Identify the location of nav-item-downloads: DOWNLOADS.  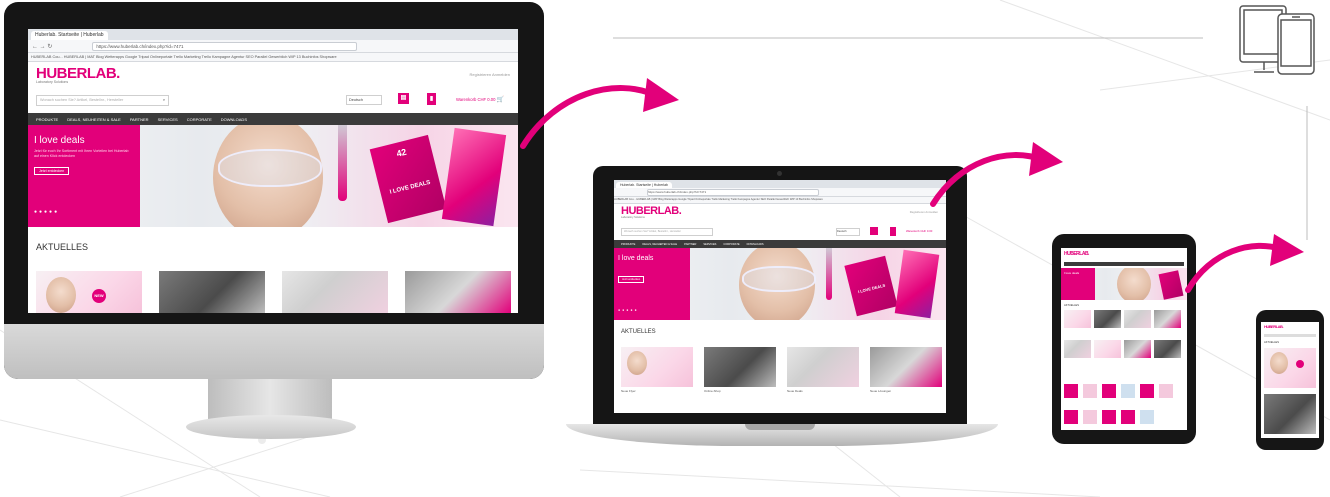
(234, 119).